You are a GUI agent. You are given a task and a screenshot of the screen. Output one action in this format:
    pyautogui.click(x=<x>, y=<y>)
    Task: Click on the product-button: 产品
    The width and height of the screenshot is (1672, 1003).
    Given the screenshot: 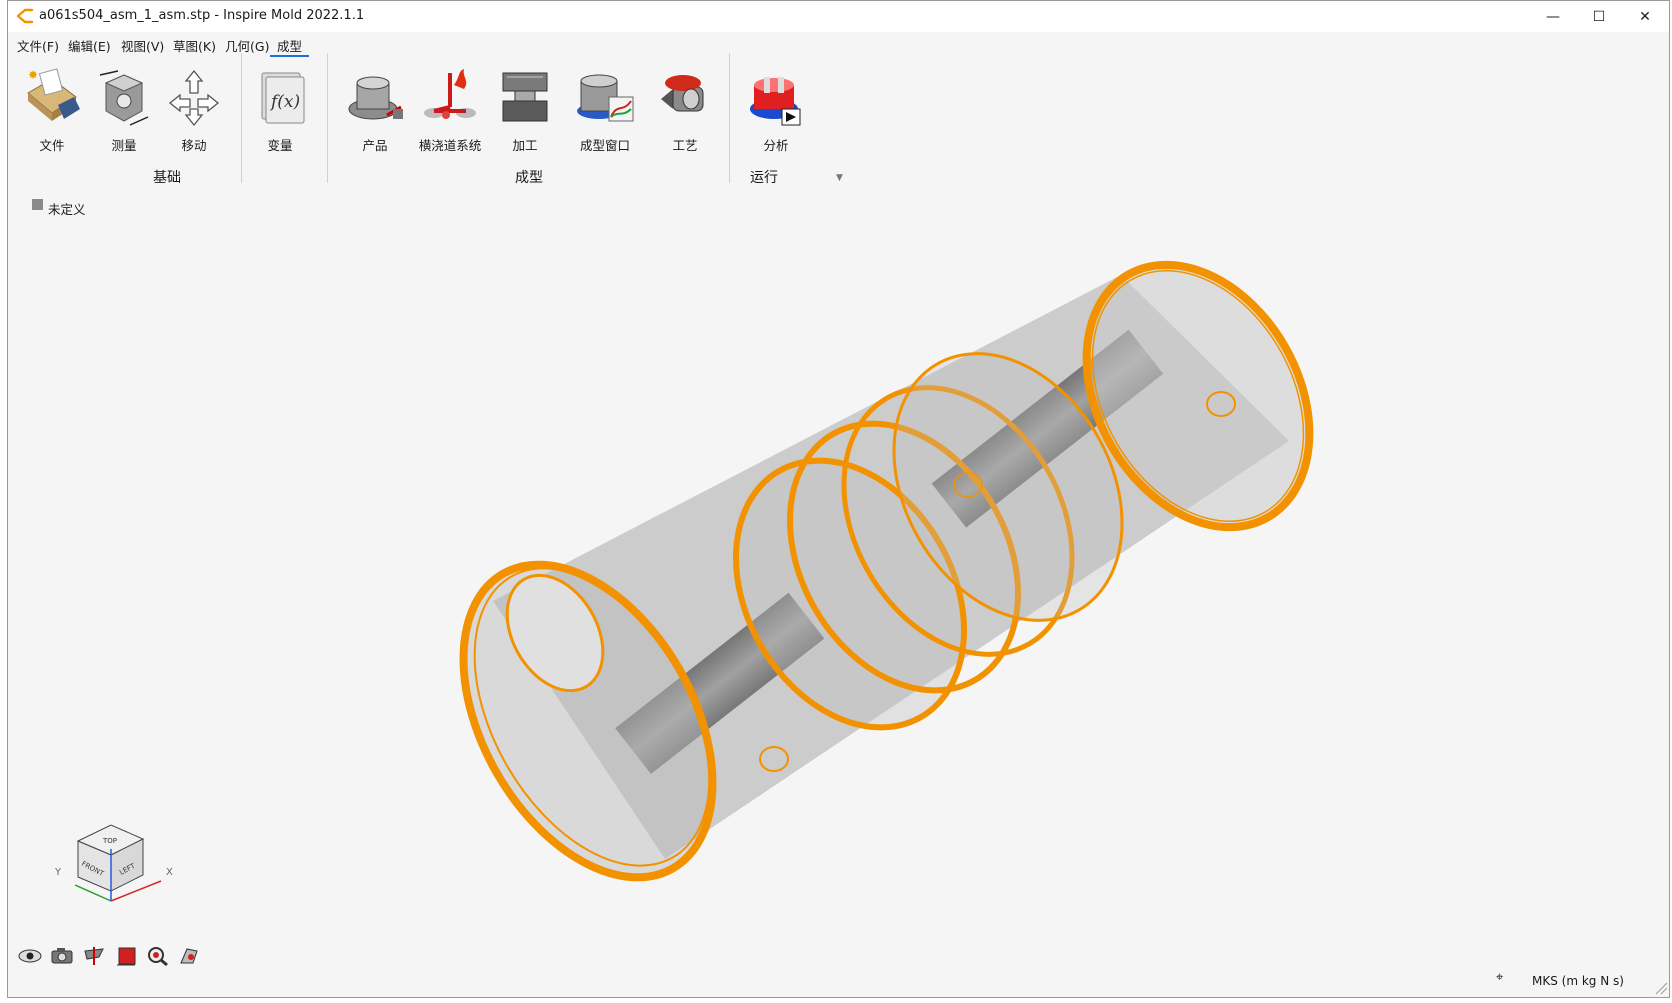 What is the action you would take?
    pyautogui.click(x=375, y=110)
    